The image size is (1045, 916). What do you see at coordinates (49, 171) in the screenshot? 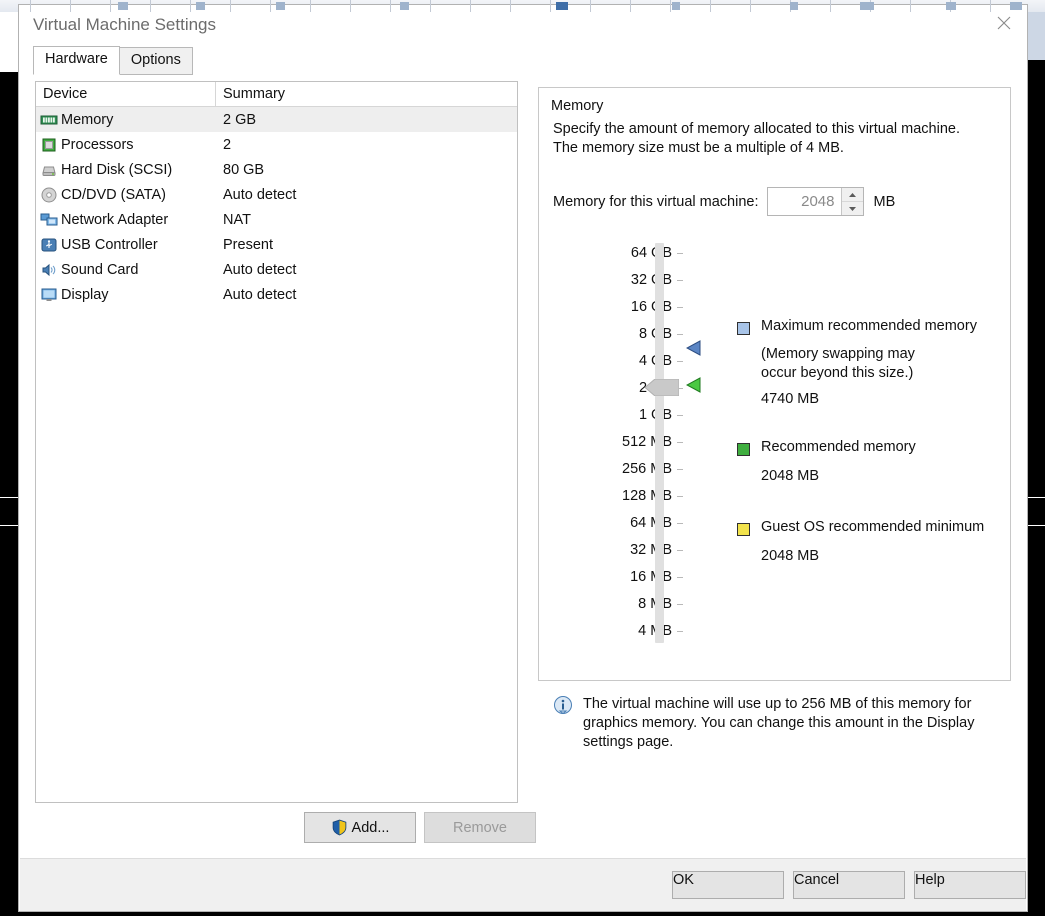
I see `hard-disk-icon` at bounding box center [49, 171].